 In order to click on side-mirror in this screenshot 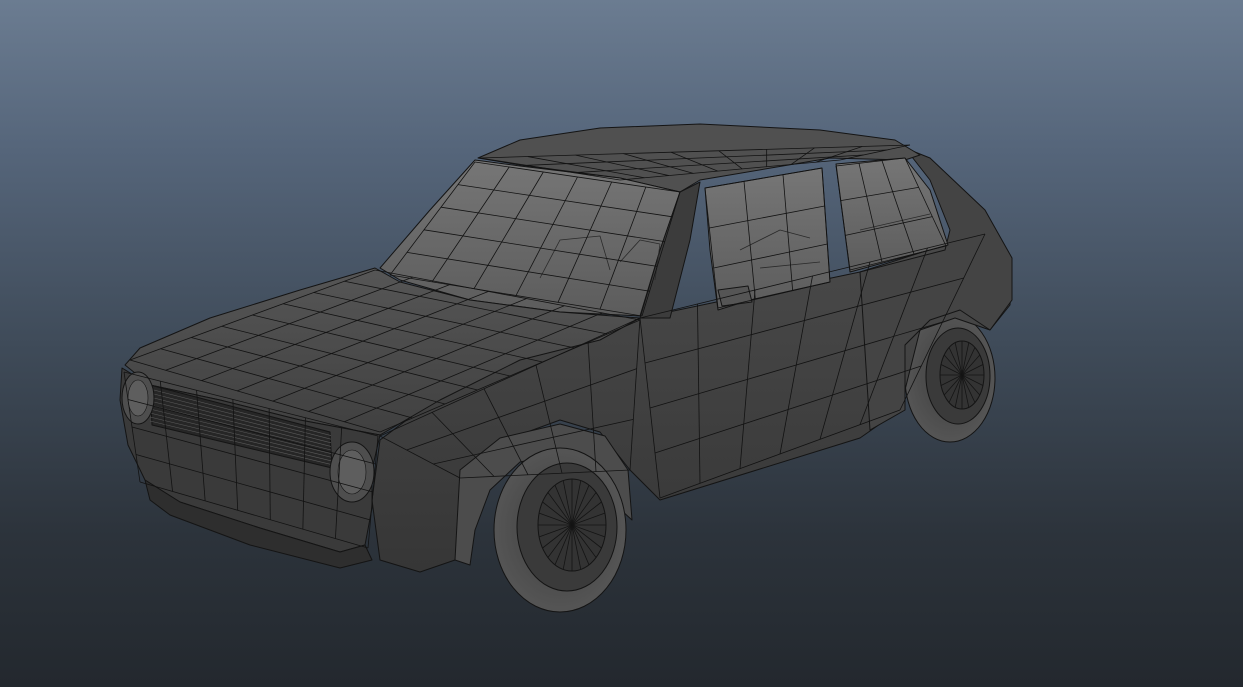, I will do `click(735, 296)`.